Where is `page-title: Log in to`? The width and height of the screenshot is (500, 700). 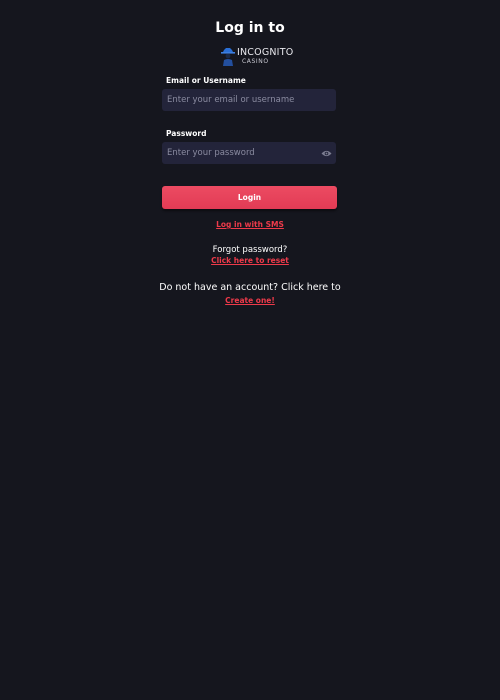
page-title: Log in to is located at coordinates (250, 28).